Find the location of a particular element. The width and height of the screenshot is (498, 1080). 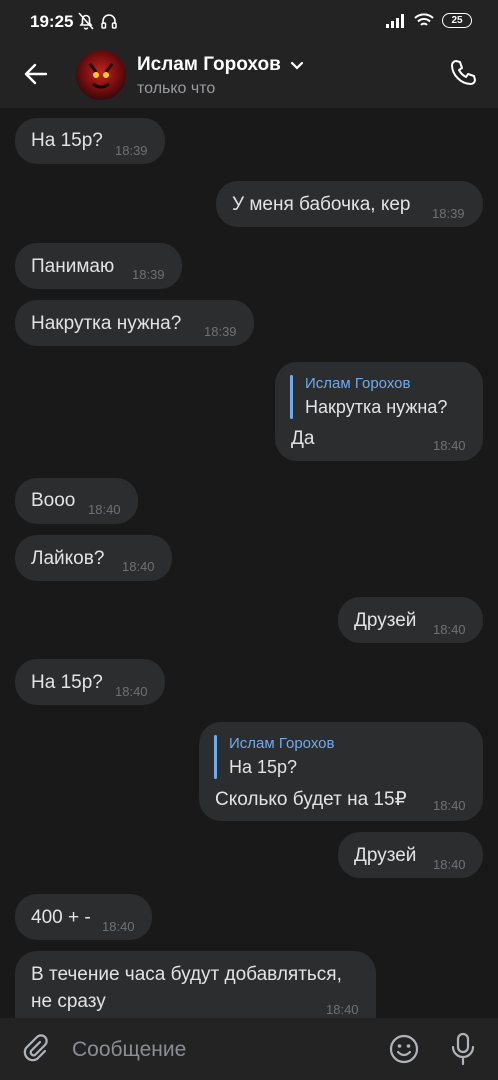

status-left-icons is located at coordinates (98, 21).